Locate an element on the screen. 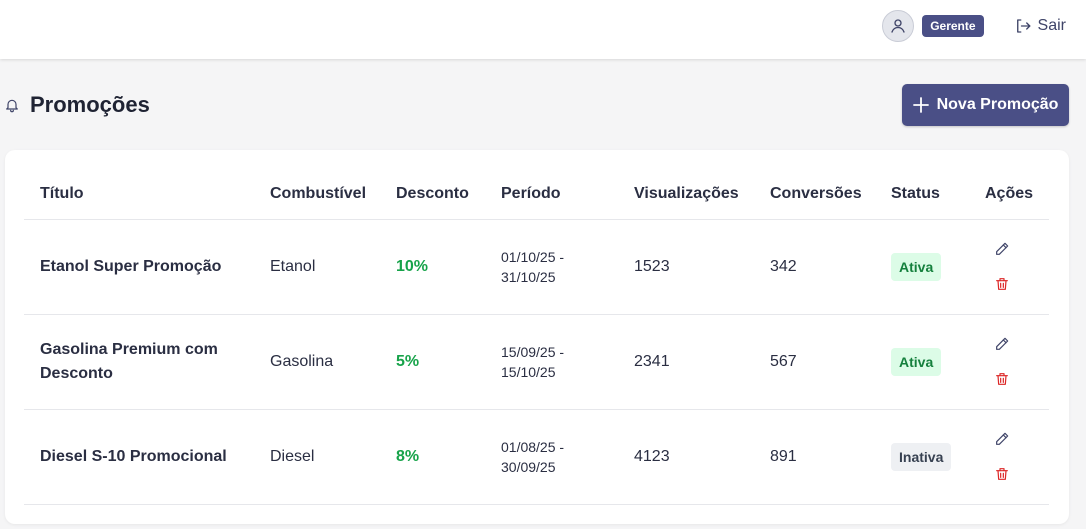 Image resolution: width=1086 pixels, height=529 pixels. promotion-title: Diesel S-10 Promocional is located at coordinates (147, 457).